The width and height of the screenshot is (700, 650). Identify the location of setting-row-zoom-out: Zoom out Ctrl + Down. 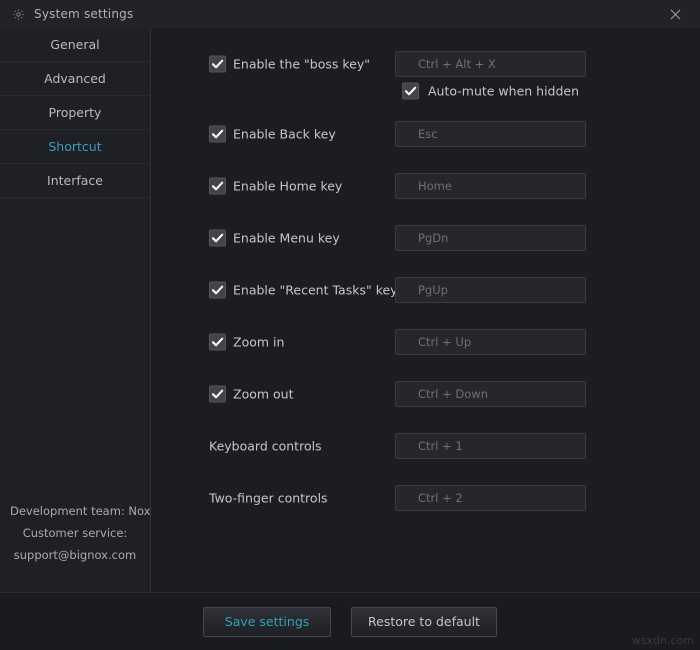
(425, 394).